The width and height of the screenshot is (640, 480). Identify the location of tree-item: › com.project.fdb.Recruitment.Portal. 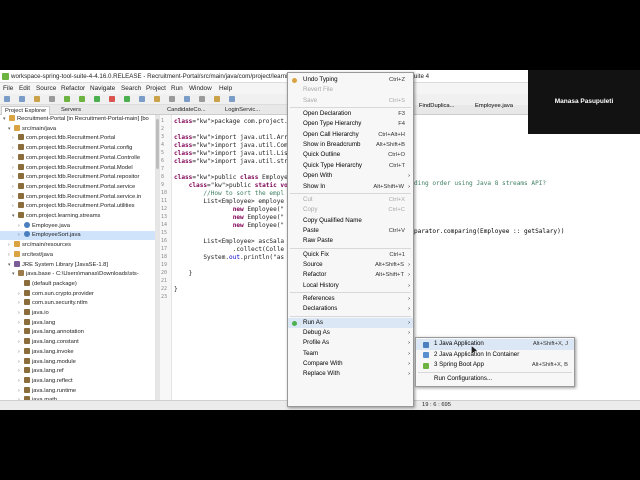
(77, 138).